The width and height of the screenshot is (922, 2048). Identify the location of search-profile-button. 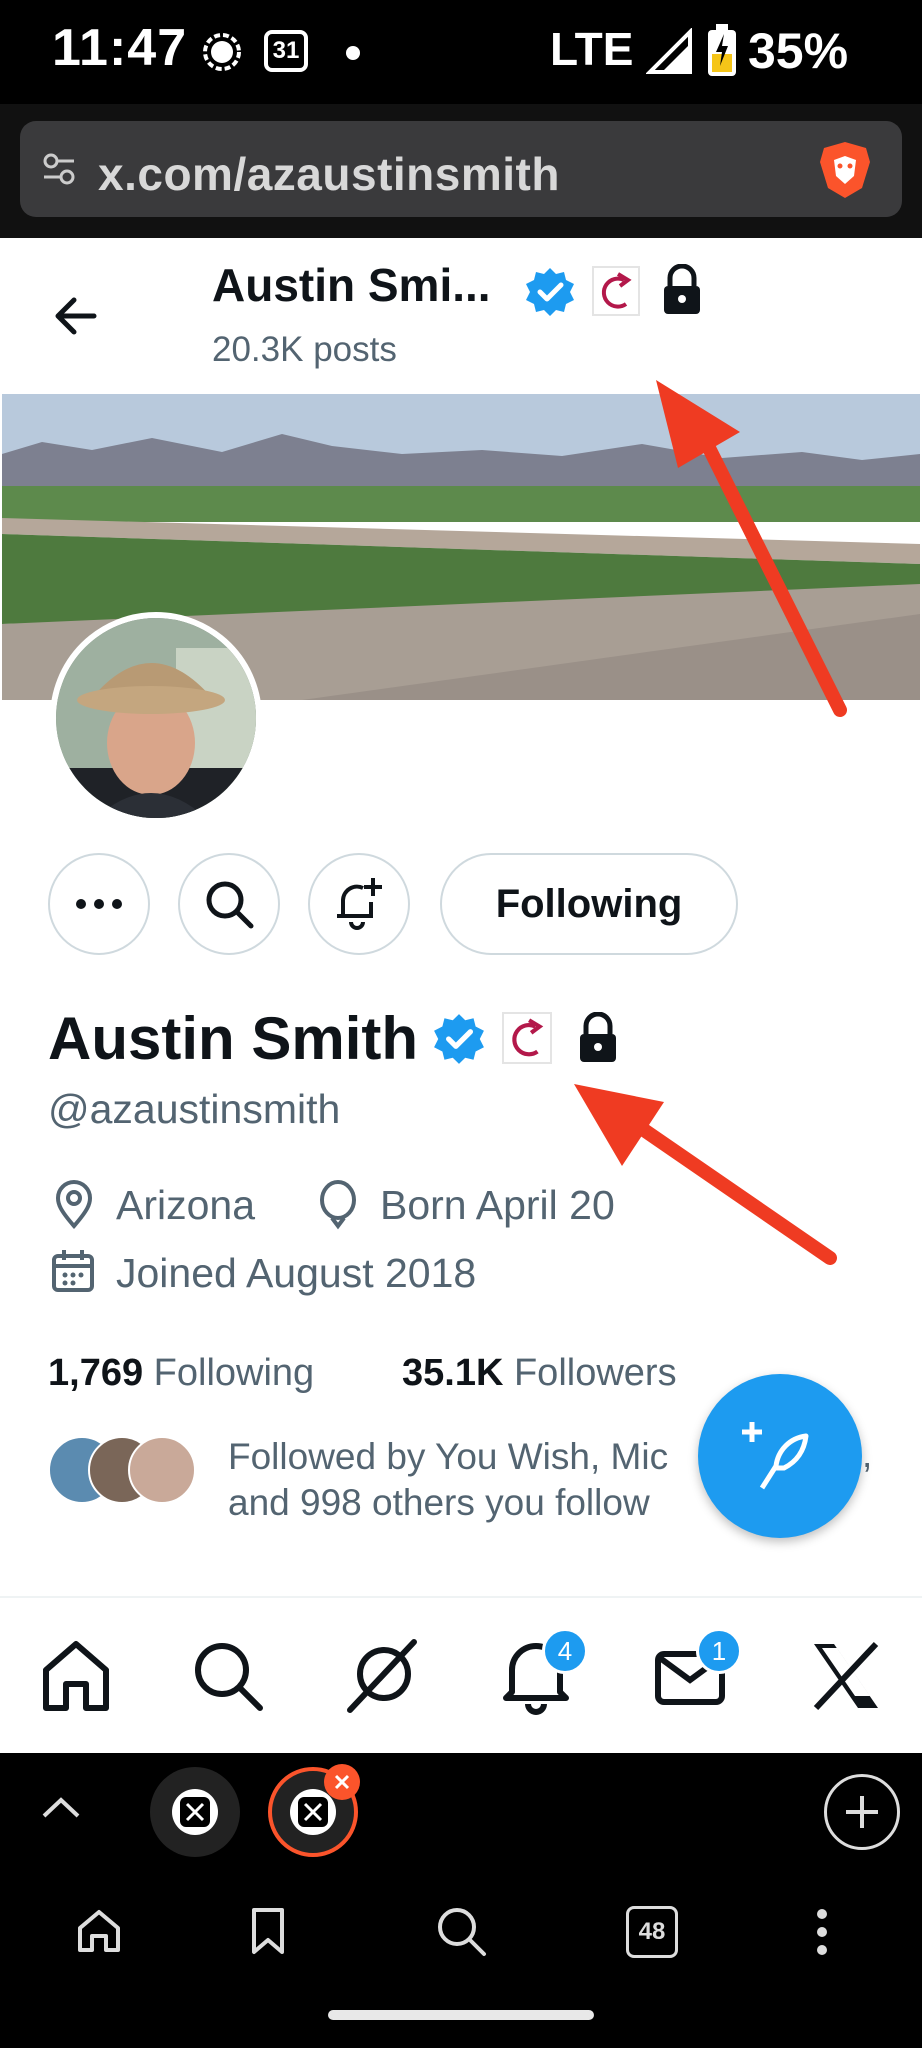
(229, 904).